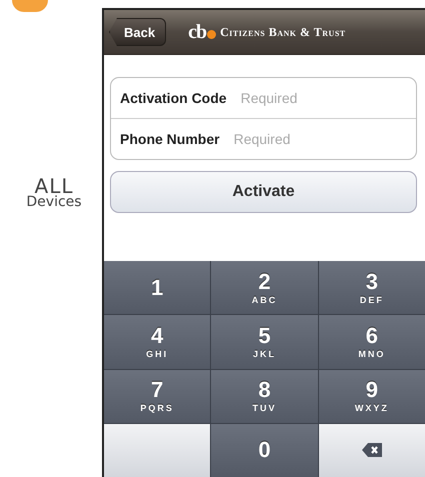 This screenshot has height=477, width=425. I want to click on backspace-icon, so click(372, 450).